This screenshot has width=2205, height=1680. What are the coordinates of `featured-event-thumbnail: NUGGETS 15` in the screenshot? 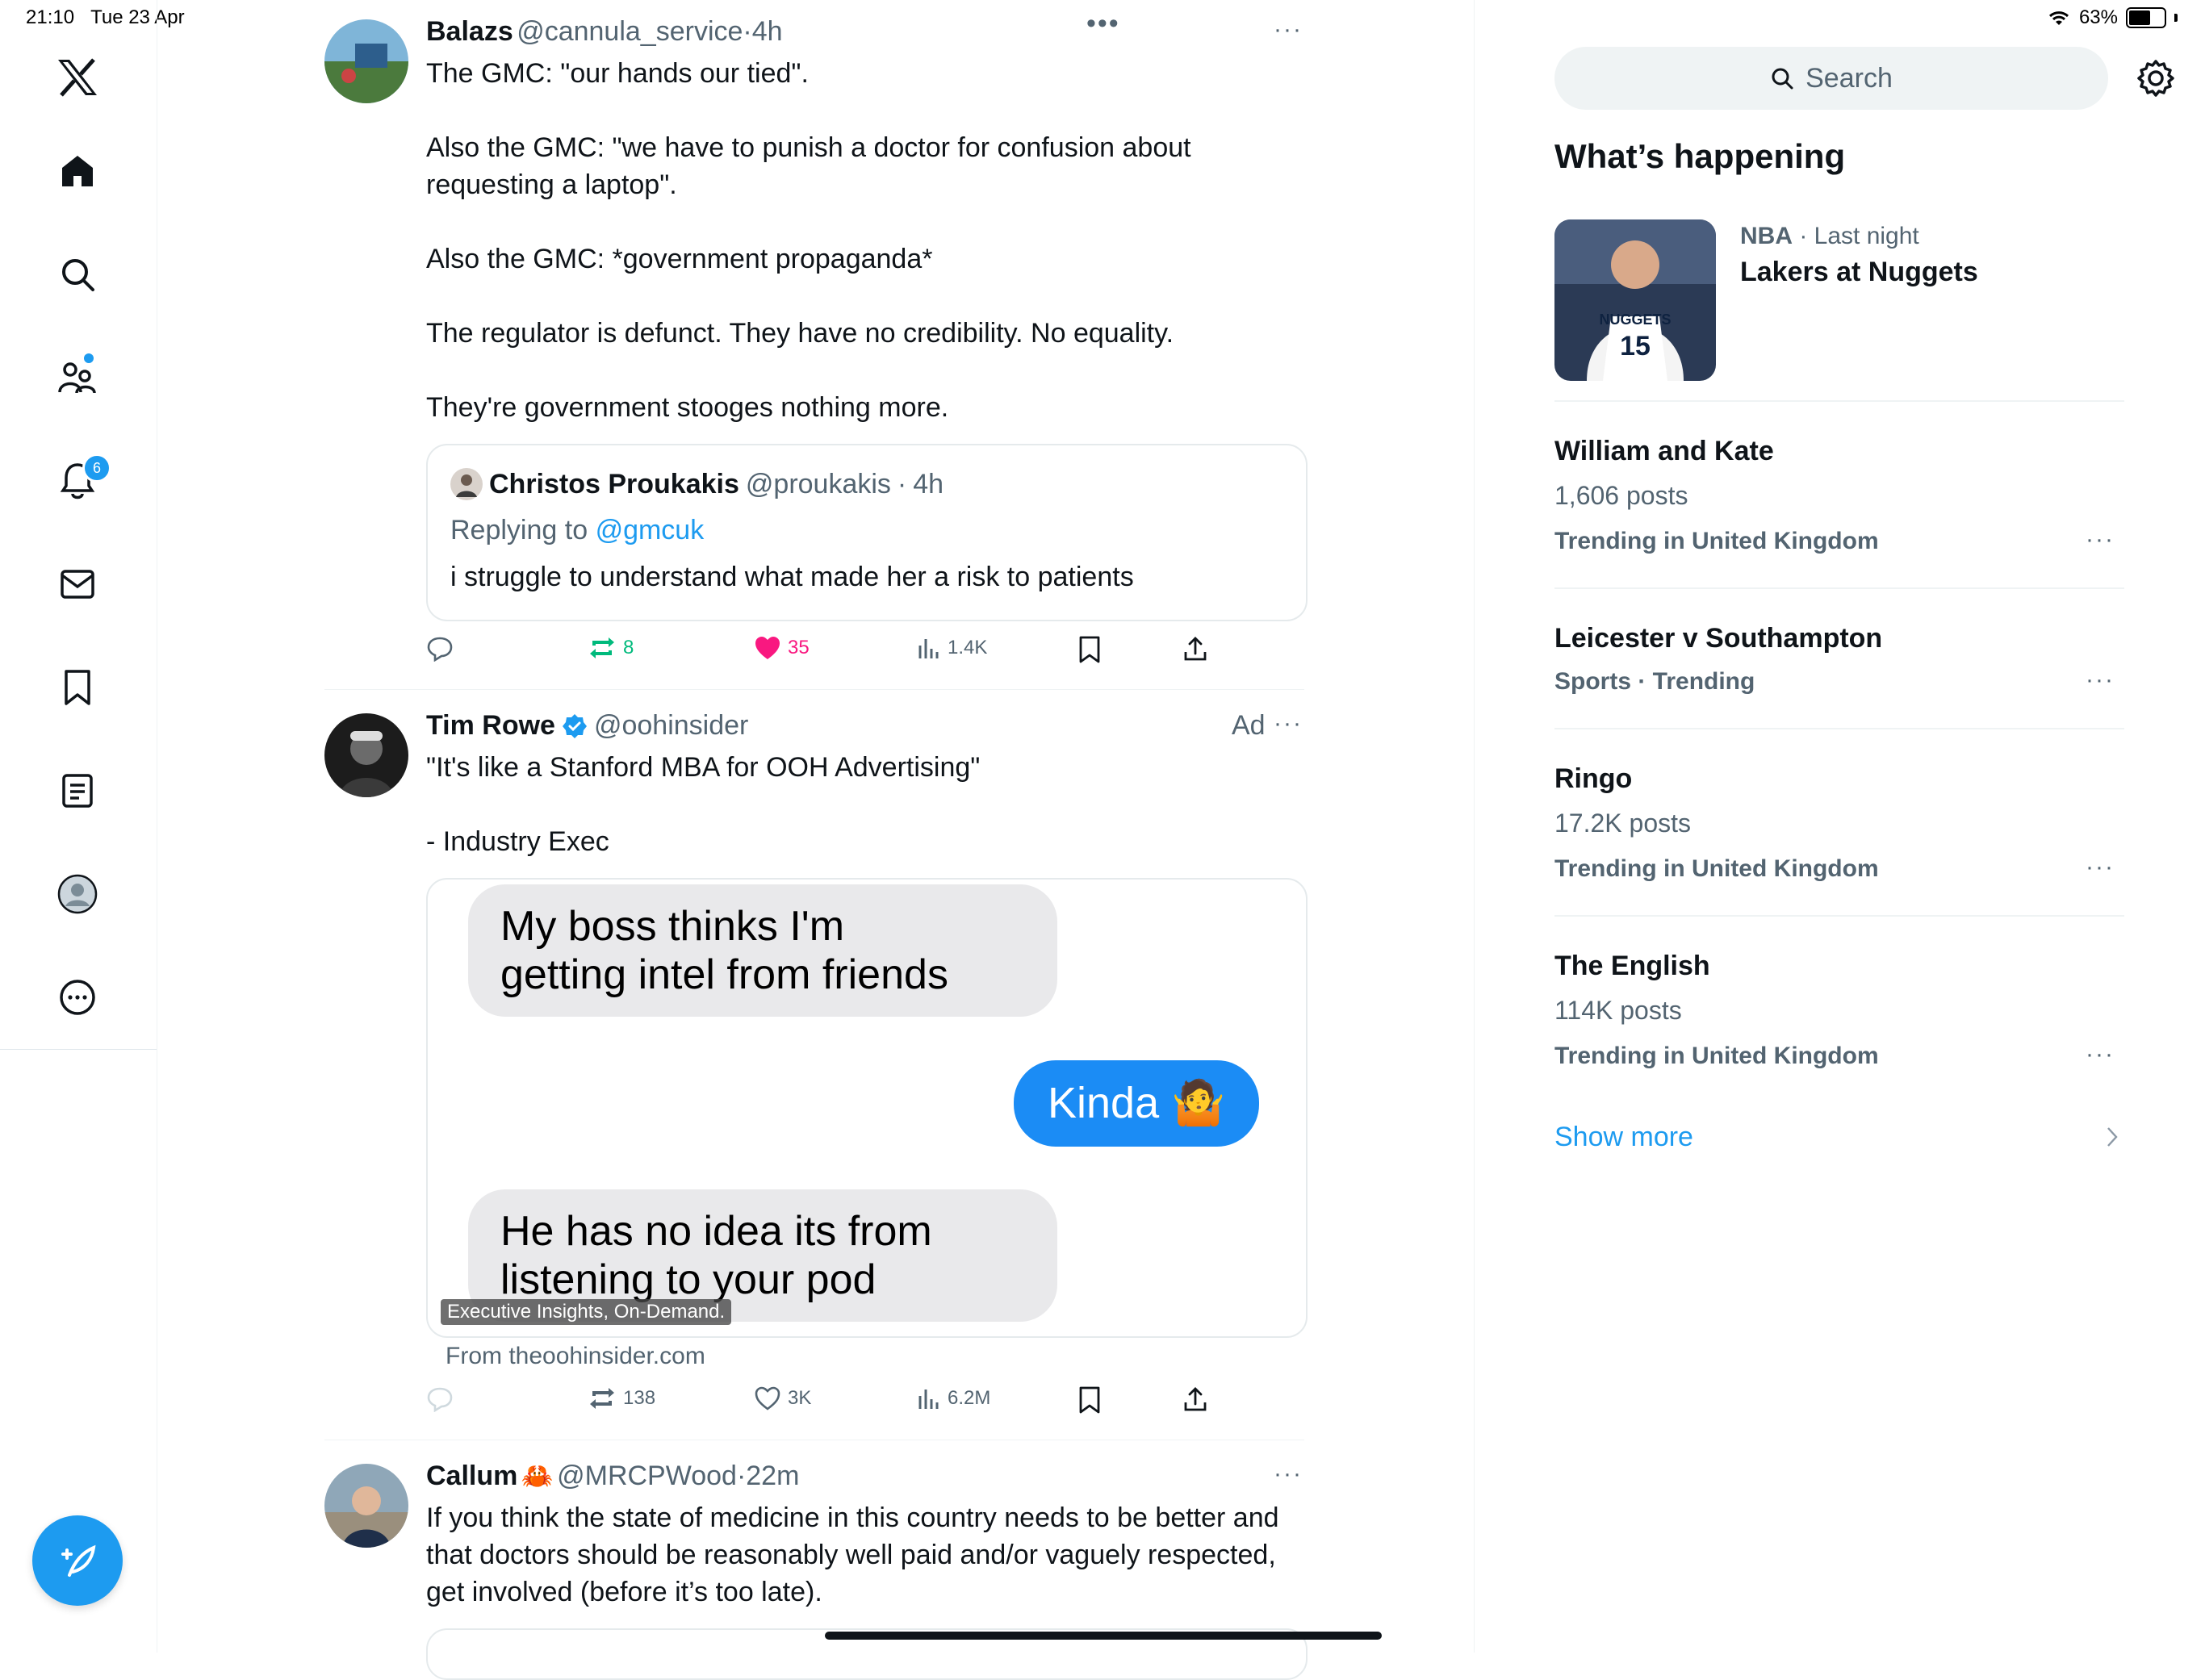 It's located at (1635, 300).